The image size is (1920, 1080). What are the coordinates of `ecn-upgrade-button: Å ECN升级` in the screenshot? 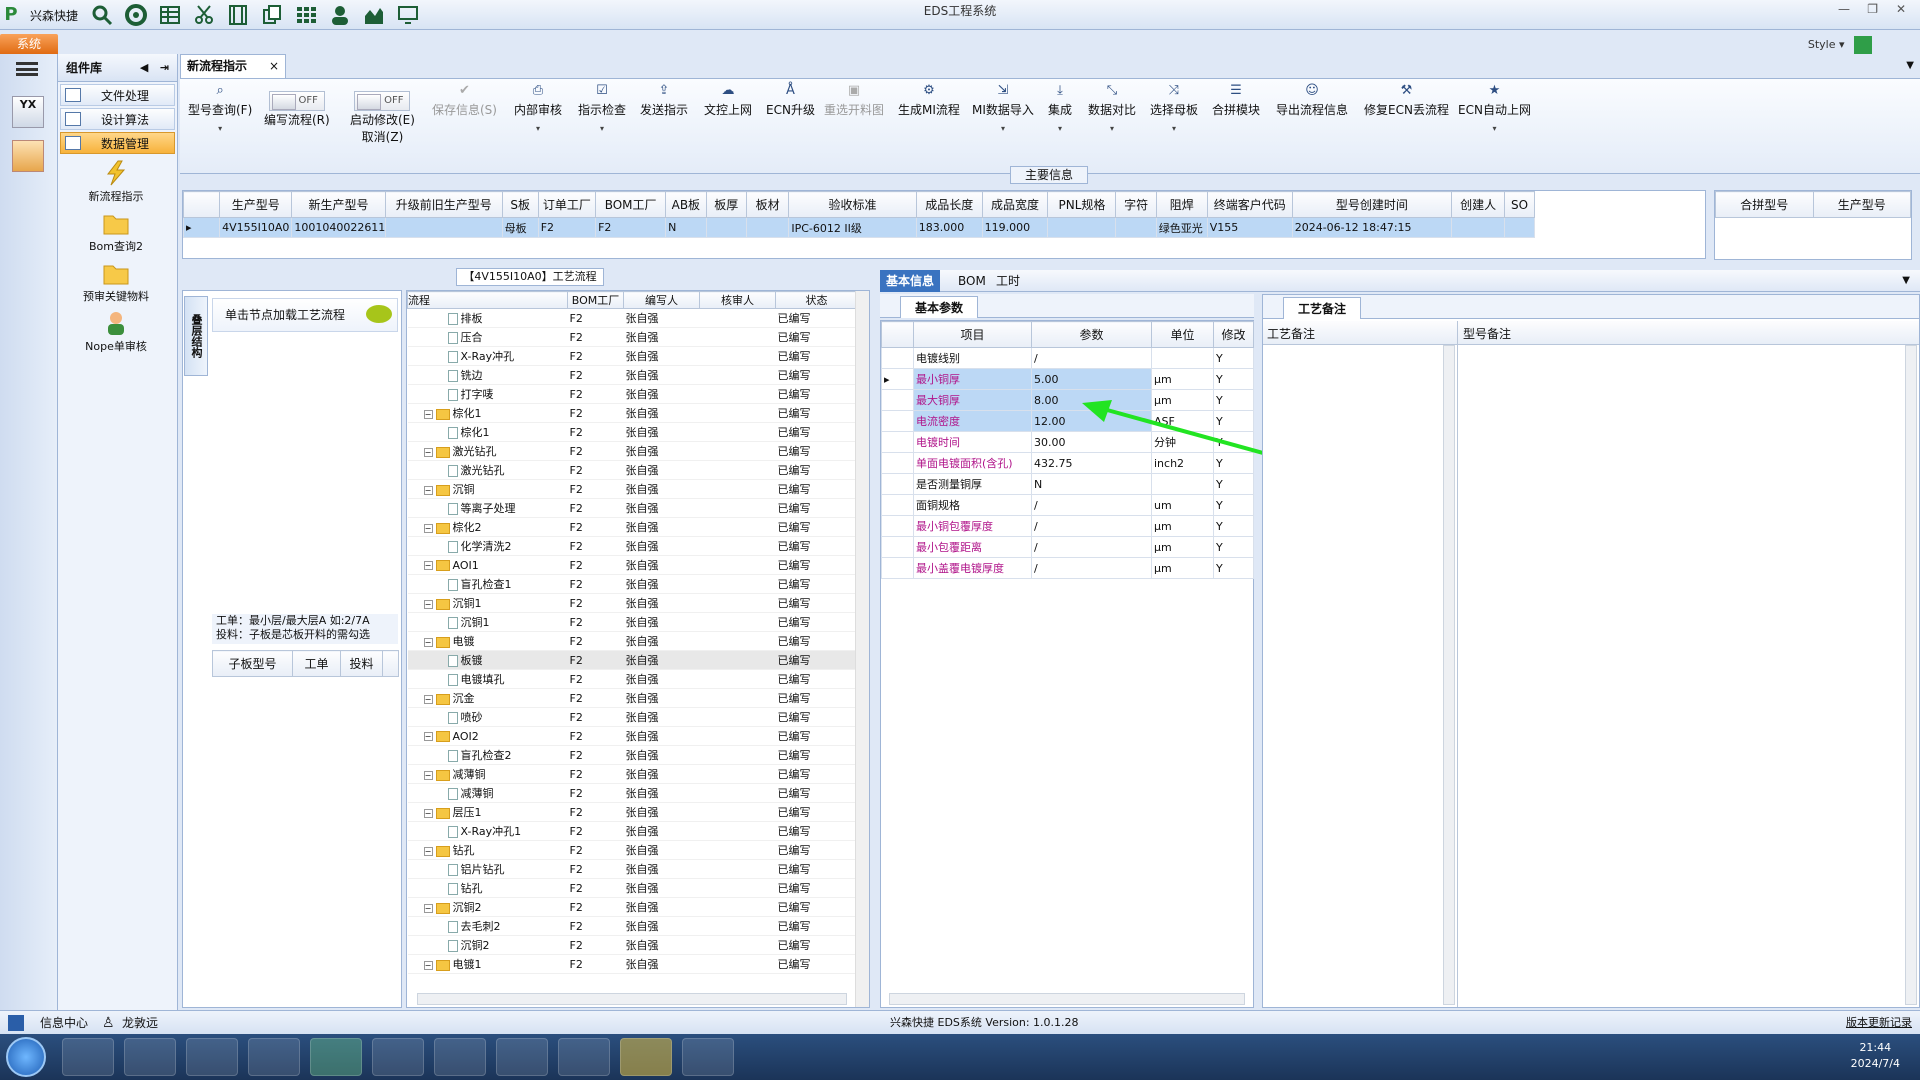 It's located at (790, 100).